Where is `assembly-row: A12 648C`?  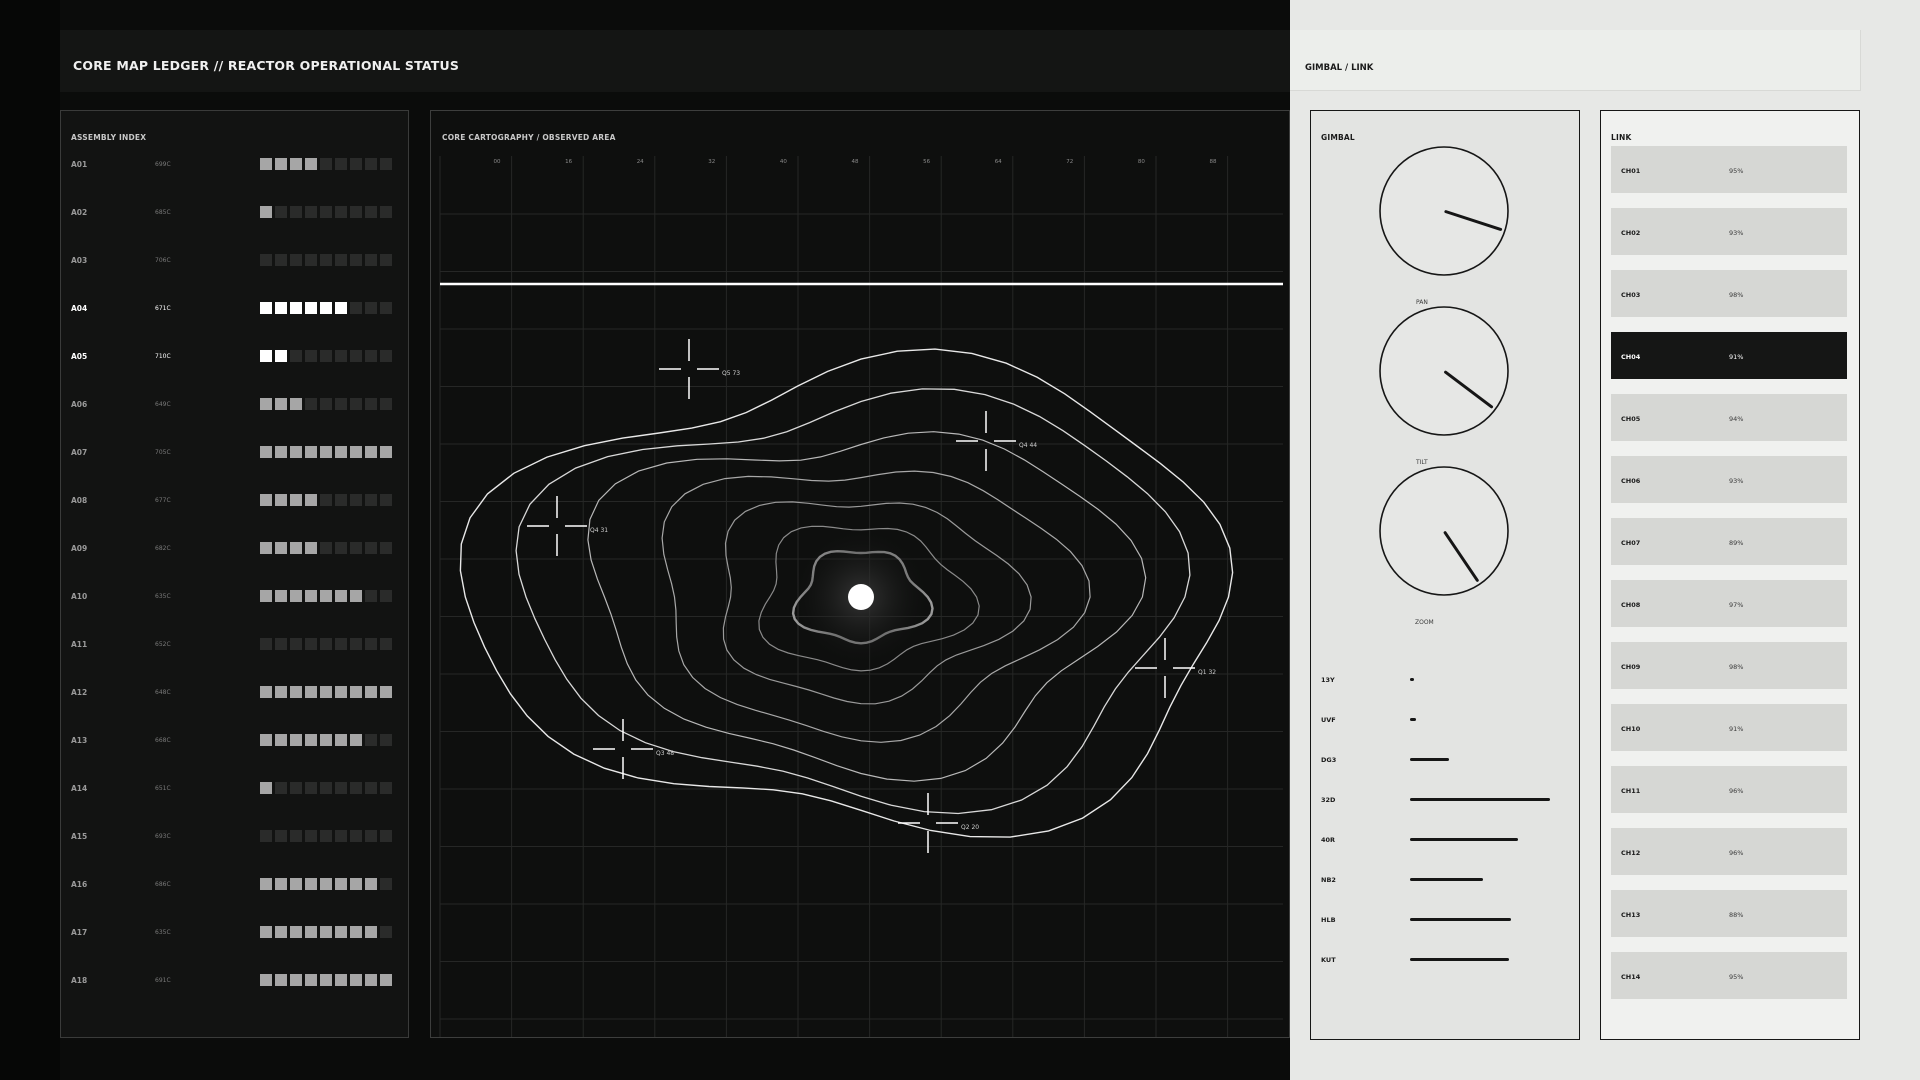 assembly-row: A12 648C is located at coordinates (234, 693).